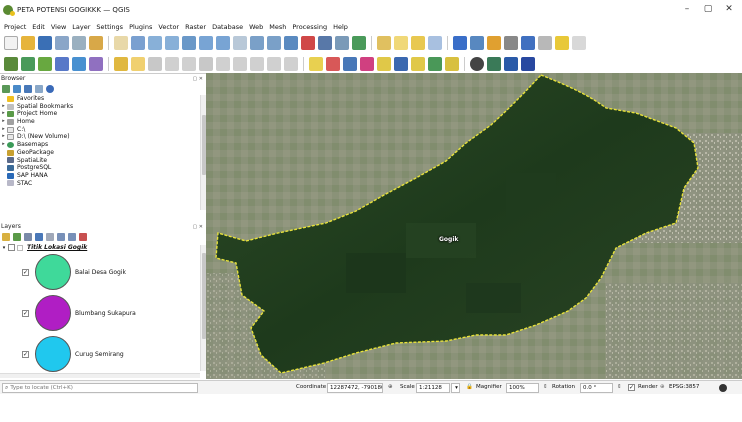  What do you see at coordinates (309, 27) in the screenshot?
I see `menu-processing: Processing` at bounding box center [309, 27].